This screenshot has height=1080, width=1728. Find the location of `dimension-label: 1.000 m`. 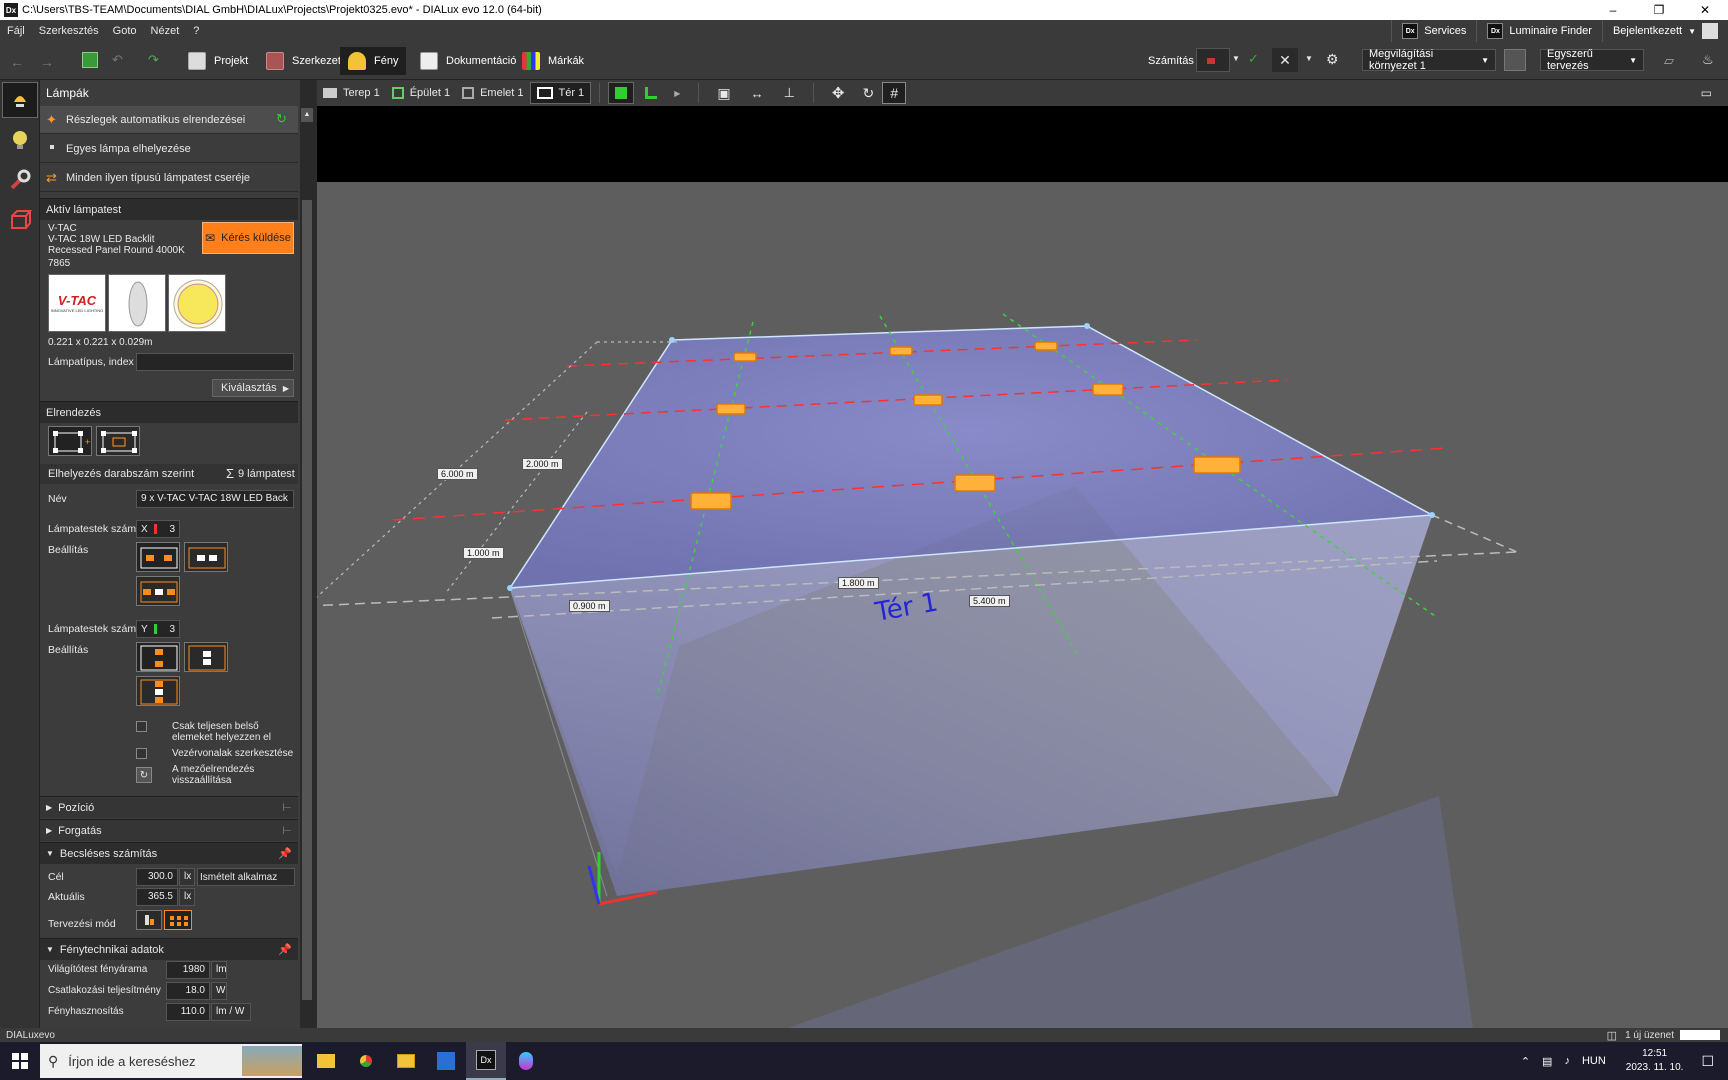

dimension-label: 1.000 m is located at coordinates (483, 553).